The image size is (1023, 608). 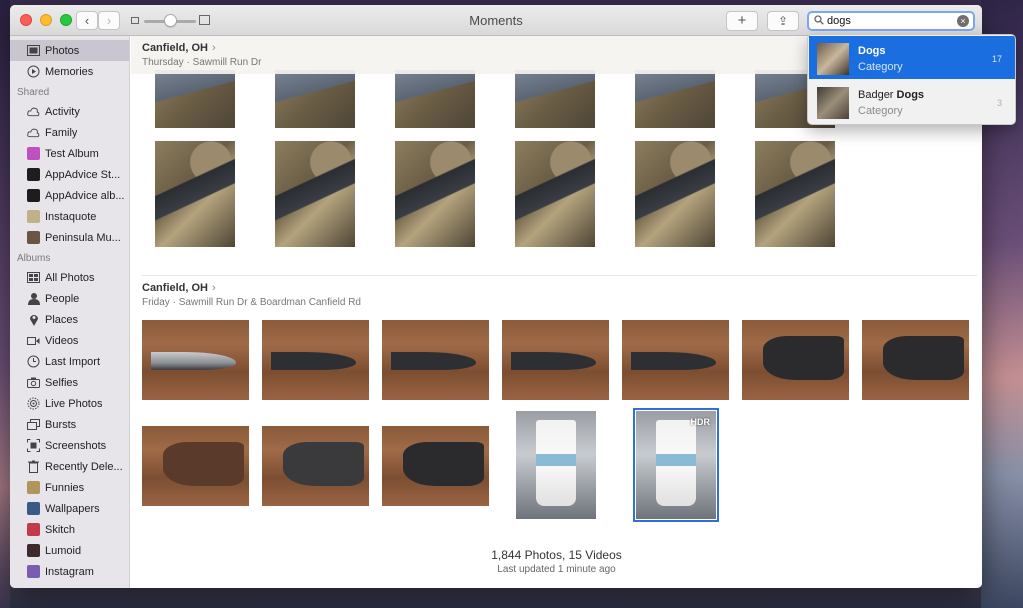 What do you see at coordinates (833, 103) in the screenshot?
I see `result-thumbnail` at bounding box center [833, 103].